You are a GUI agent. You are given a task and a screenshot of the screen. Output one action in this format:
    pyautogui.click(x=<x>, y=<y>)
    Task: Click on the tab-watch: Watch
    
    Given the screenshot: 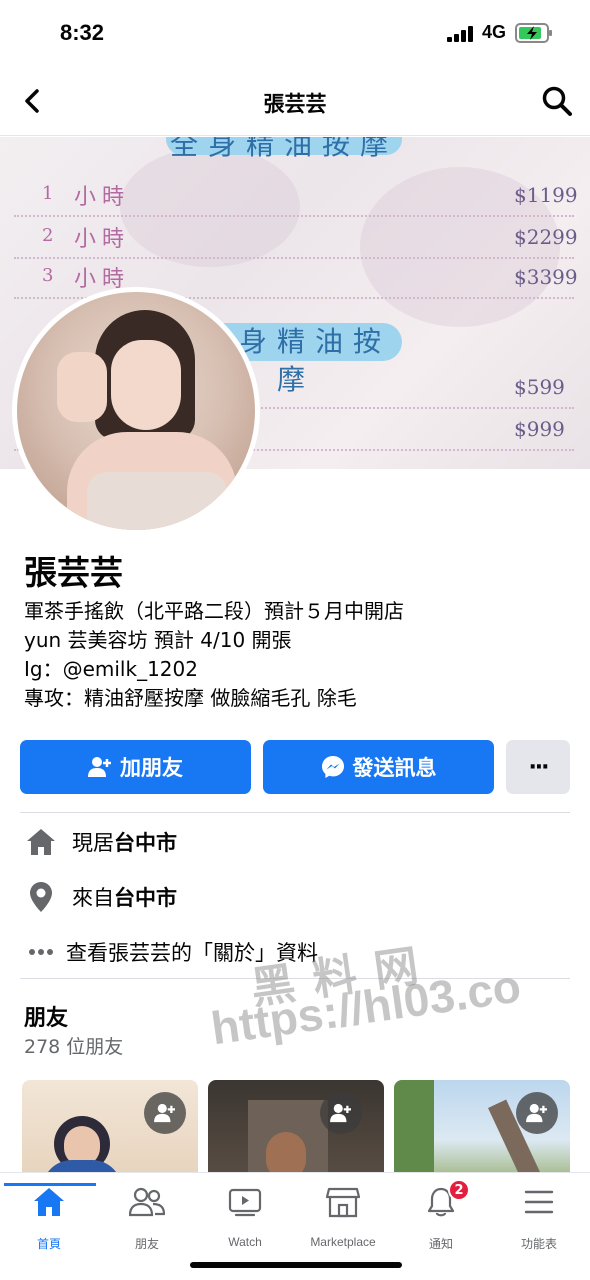 What is the action you would take?
    pyautogui.click(x=245, y=1218)
    